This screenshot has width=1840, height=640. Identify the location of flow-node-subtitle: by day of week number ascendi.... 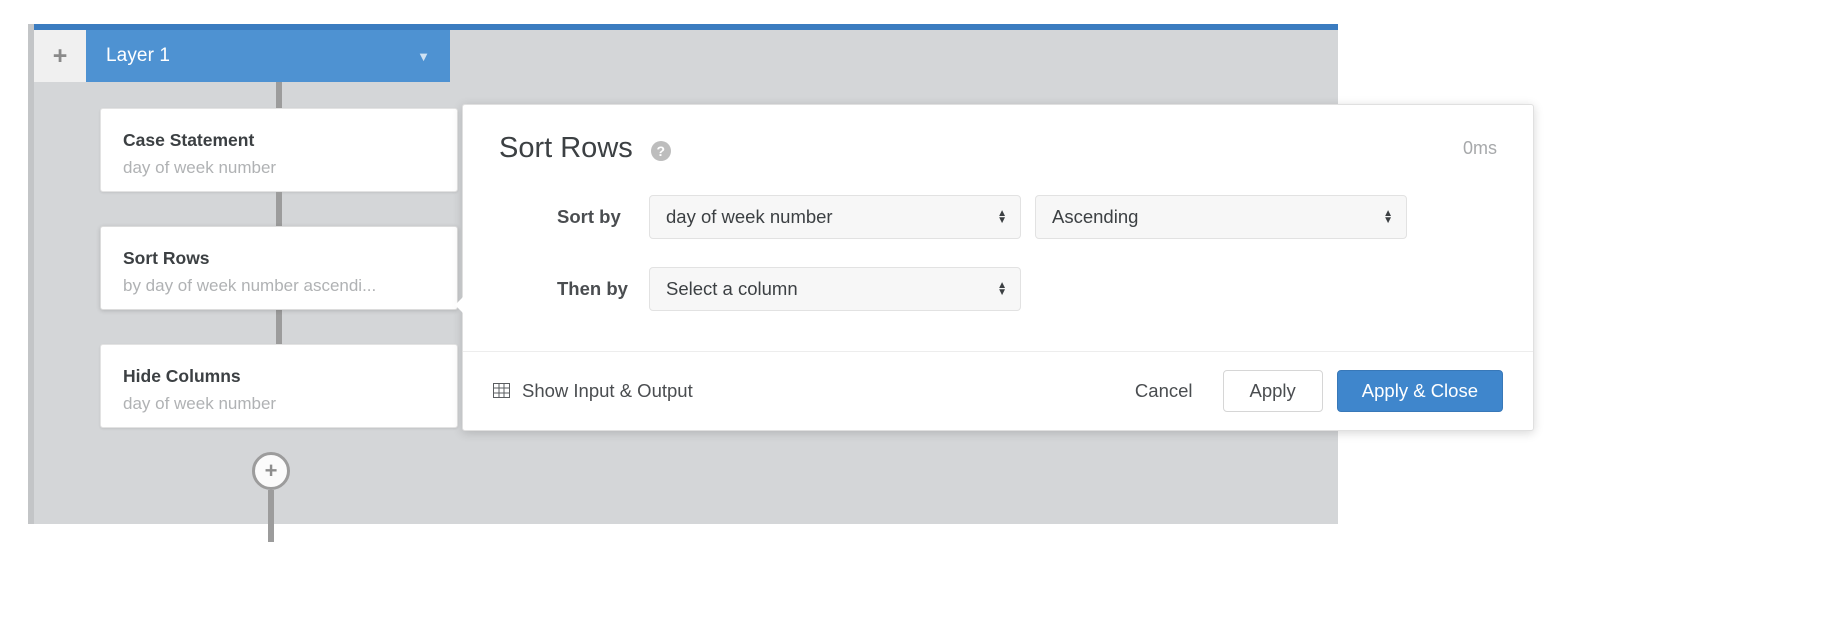
(250, 285).